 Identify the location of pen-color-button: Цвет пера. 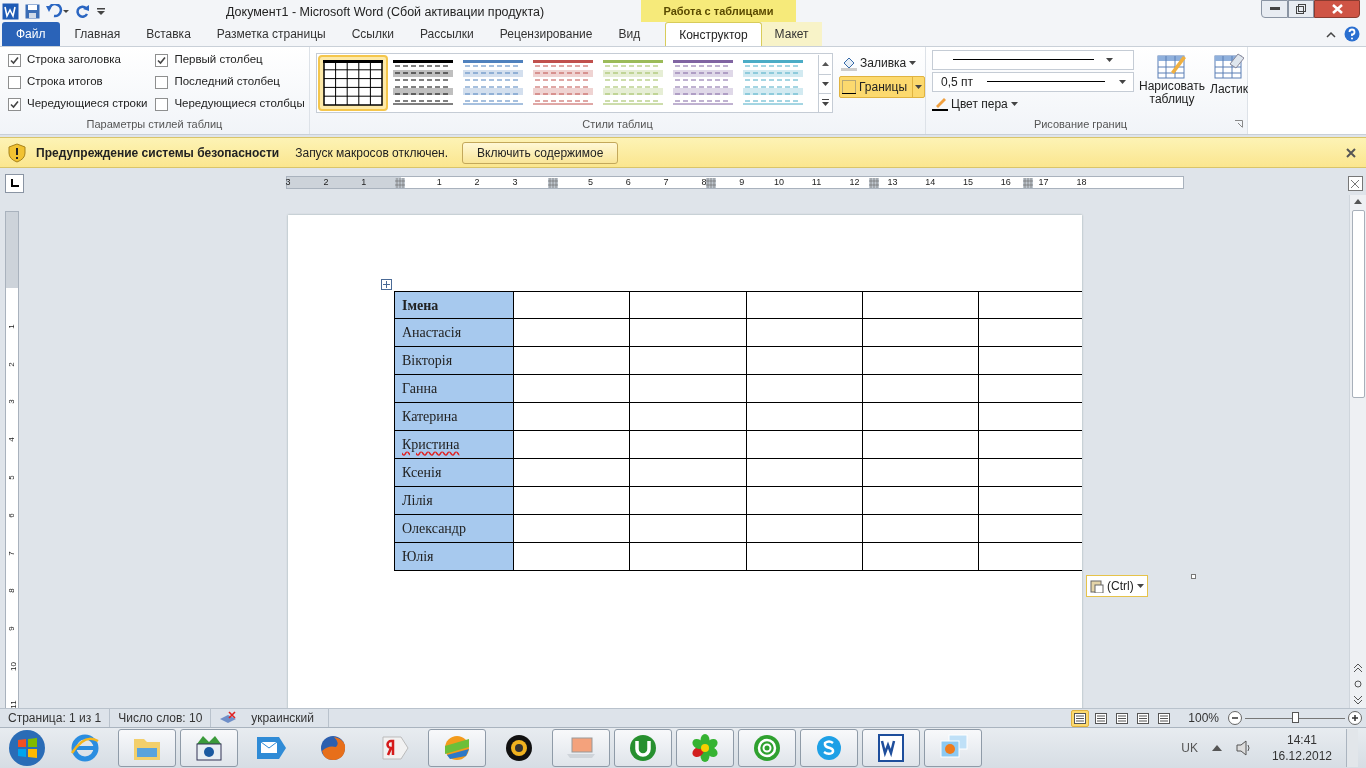
(1033, 104).